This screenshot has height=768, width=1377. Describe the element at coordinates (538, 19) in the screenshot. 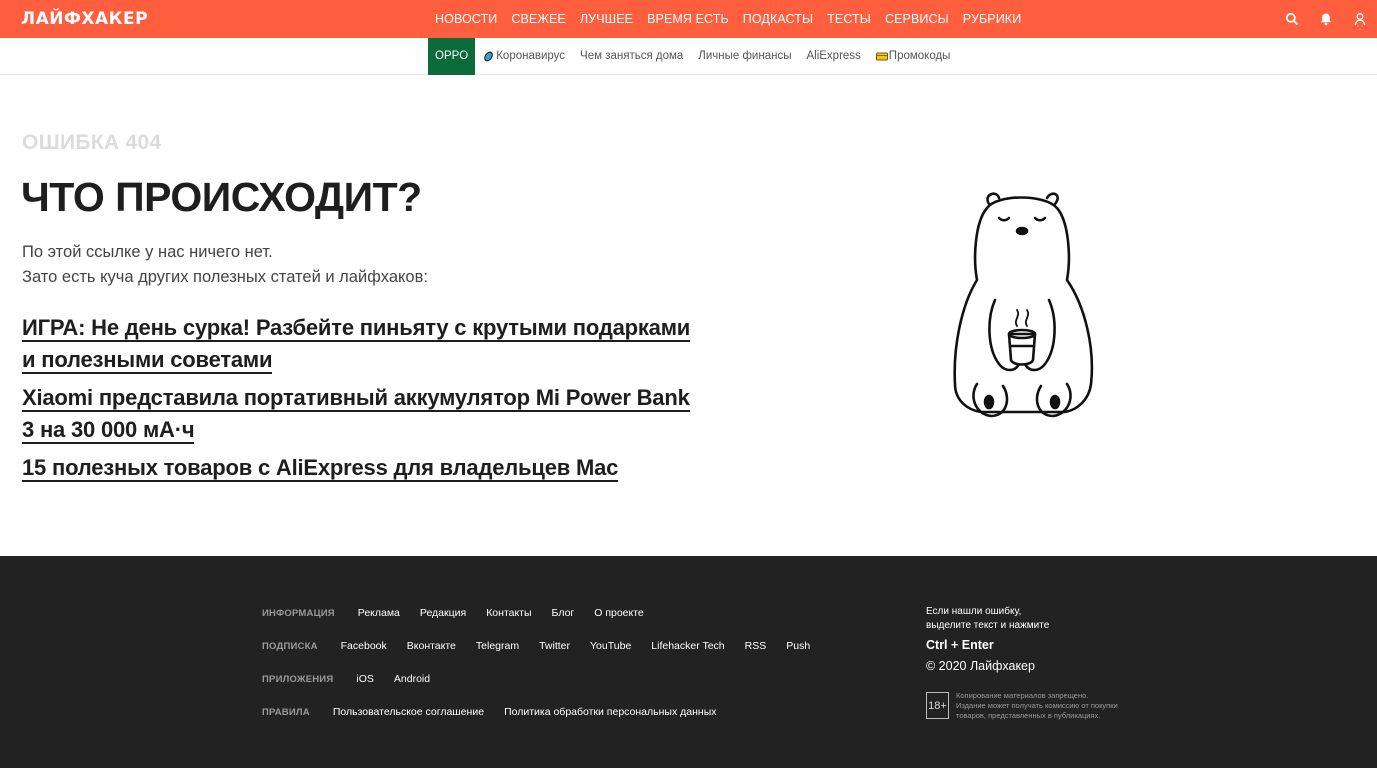

I see `nav-item-fresh: СВЕЖЕЕ` at that location.